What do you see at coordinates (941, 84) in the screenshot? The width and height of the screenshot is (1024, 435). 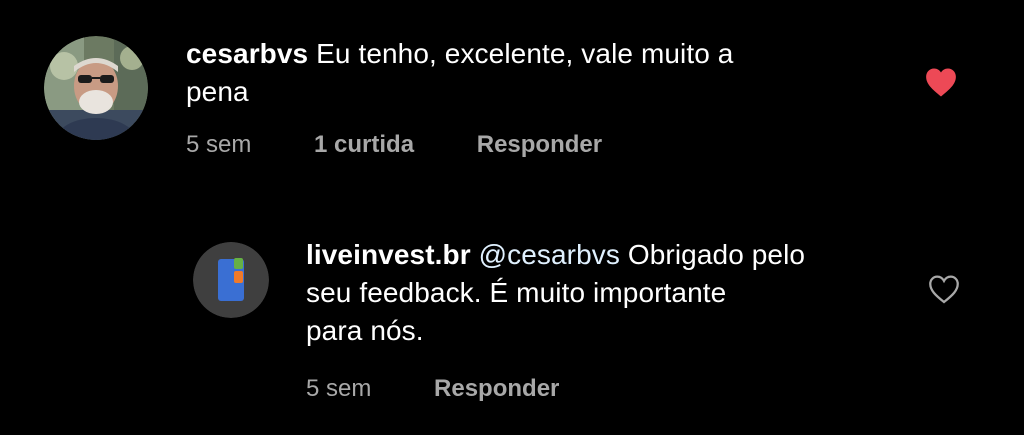 I see `heart-filled-icon` at bounding box center [941, 84].